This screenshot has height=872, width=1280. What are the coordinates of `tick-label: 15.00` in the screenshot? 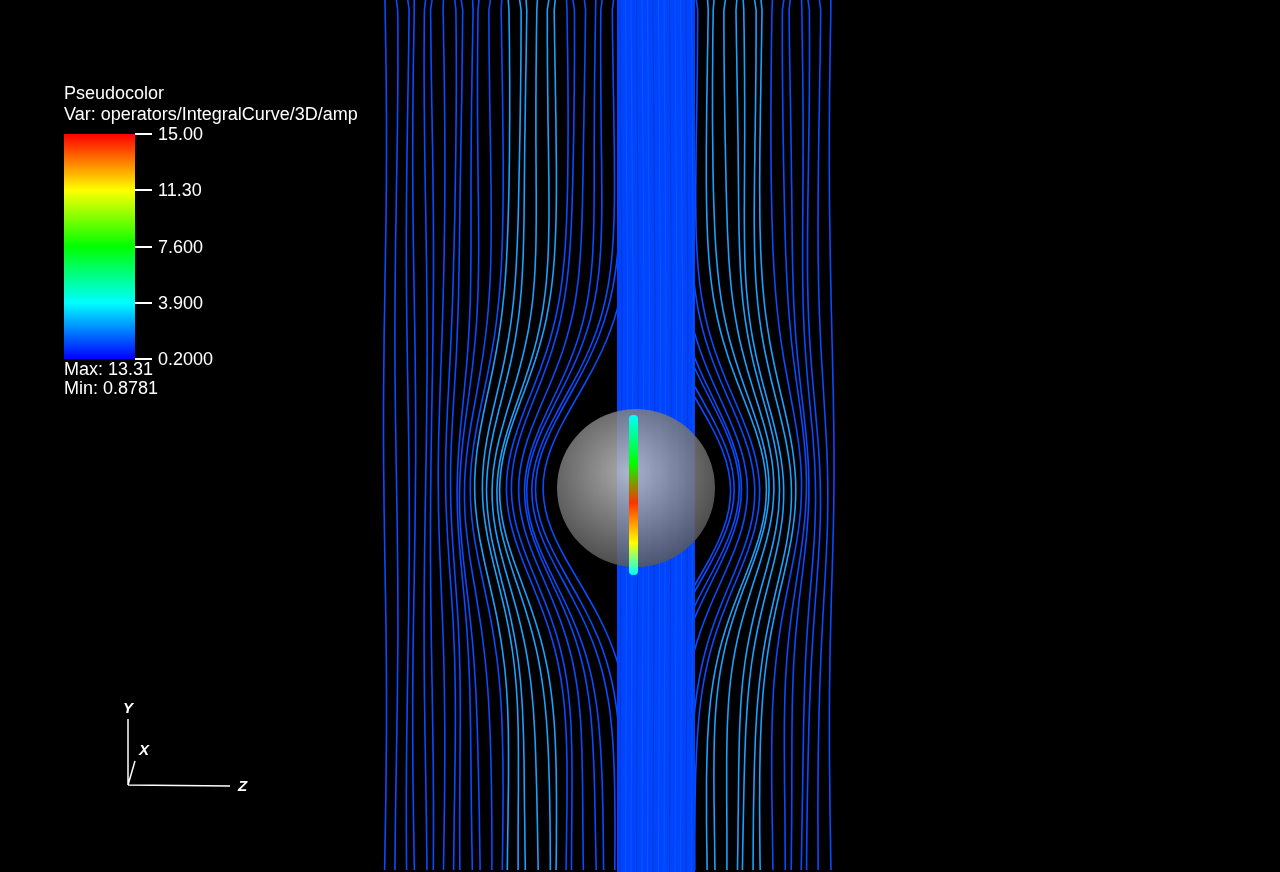 It's located at (181, 134).